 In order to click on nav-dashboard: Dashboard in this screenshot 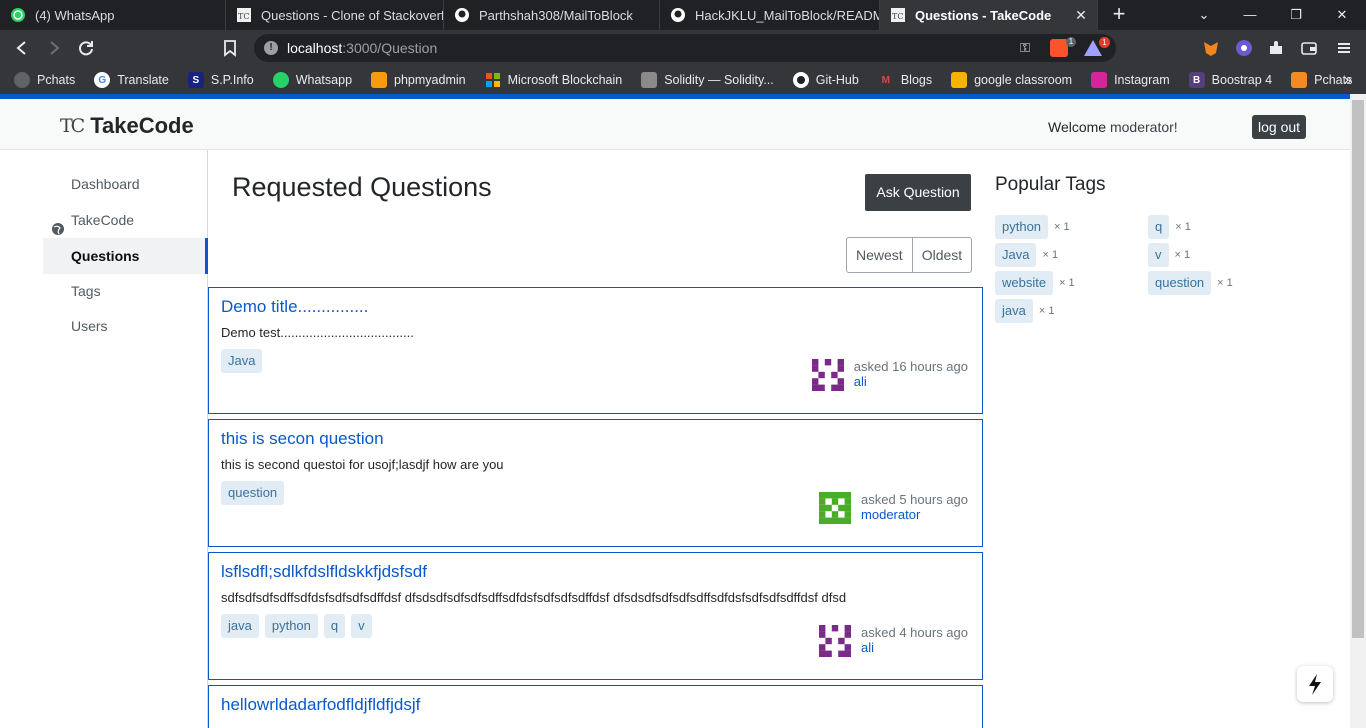, I will do `click(125, 184)`.